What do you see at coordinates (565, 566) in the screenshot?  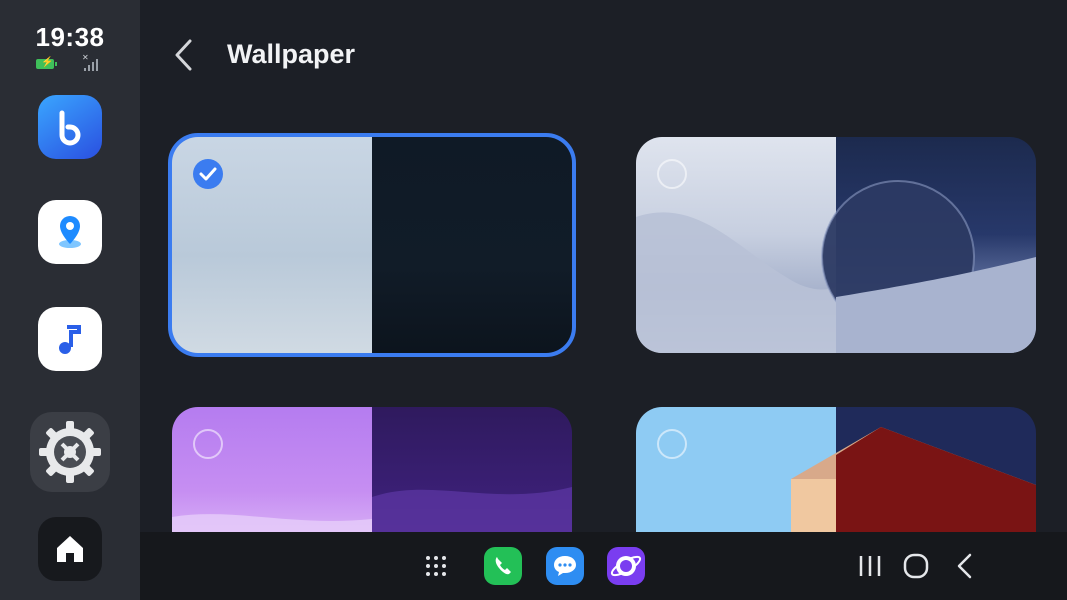 I see `messages-icon` at bounding box center [565, 566].